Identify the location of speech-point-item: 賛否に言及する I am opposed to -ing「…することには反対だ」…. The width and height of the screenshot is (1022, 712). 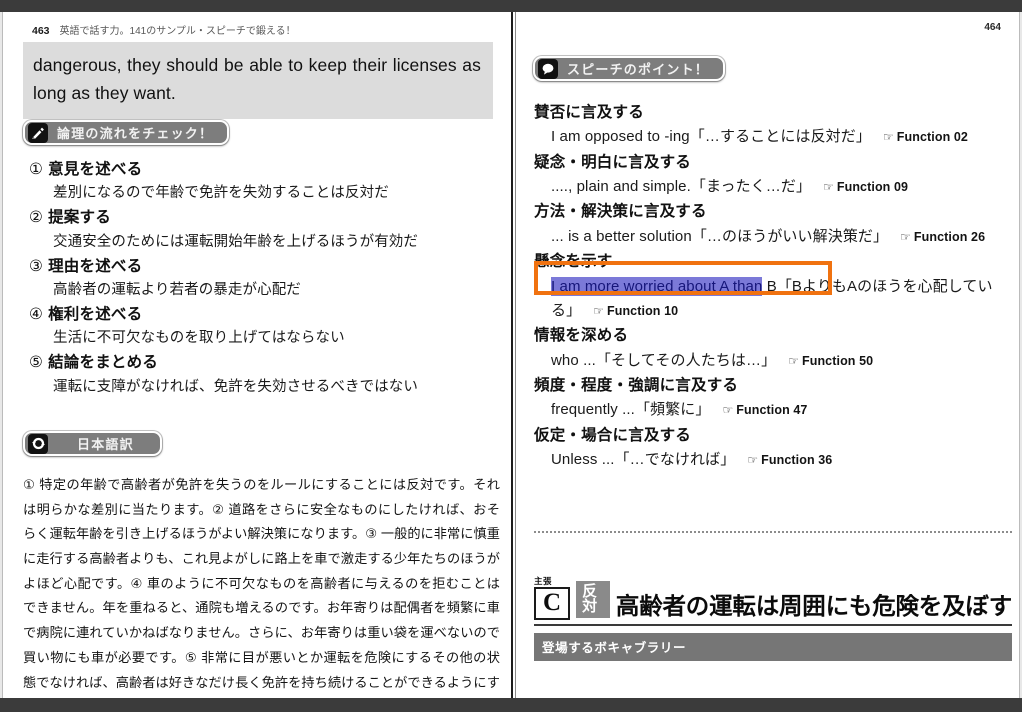
(773, 125).